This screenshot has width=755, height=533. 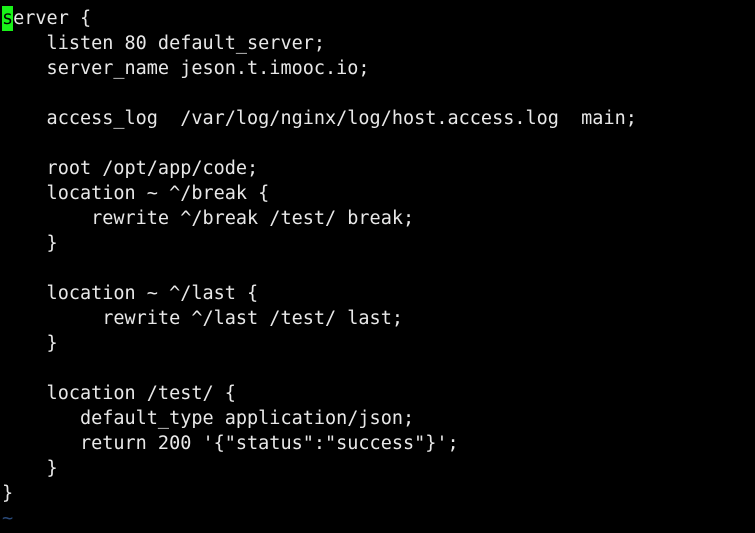 What do you see at coordinates (377, 218) in the screenshot?
I see `code-line: rewrite ^/break /test/ break;` at bounding box center [377, 218].